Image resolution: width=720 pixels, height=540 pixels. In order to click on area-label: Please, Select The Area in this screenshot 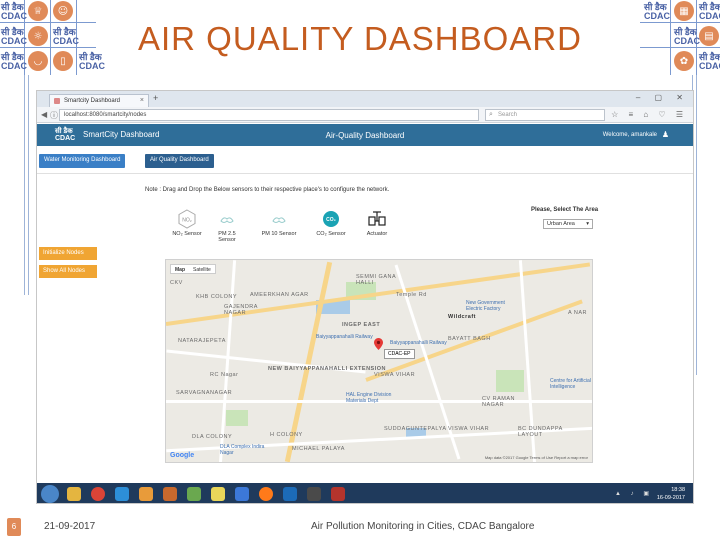, I will do `click(565, 210)`.